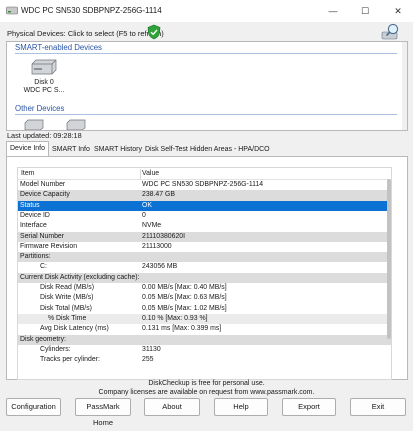 Image resolution: width=413 pixels, height=431 pixels. Describe the element at coordinates (67, 298) in the screenshot. I see `row-item: Disk Write (MB/s)` at that location.